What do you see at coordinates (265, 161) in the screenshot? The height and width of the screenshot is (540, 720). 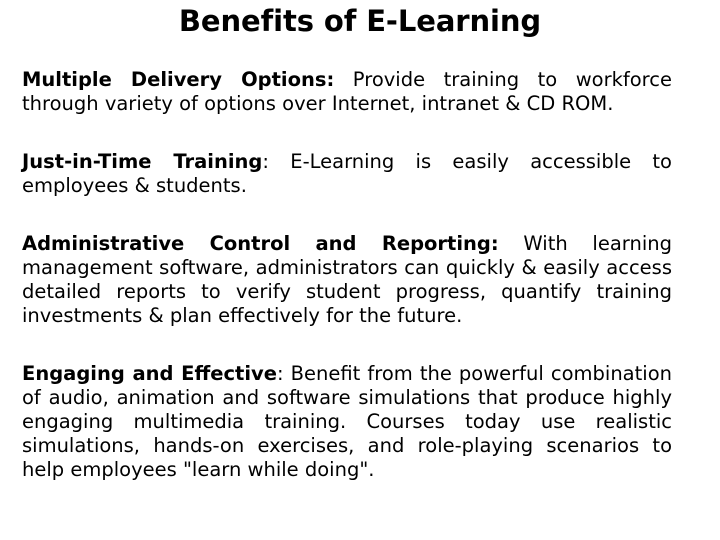 I see `paragraph-lead-colon-2: :` at bounding box center [265, 161].